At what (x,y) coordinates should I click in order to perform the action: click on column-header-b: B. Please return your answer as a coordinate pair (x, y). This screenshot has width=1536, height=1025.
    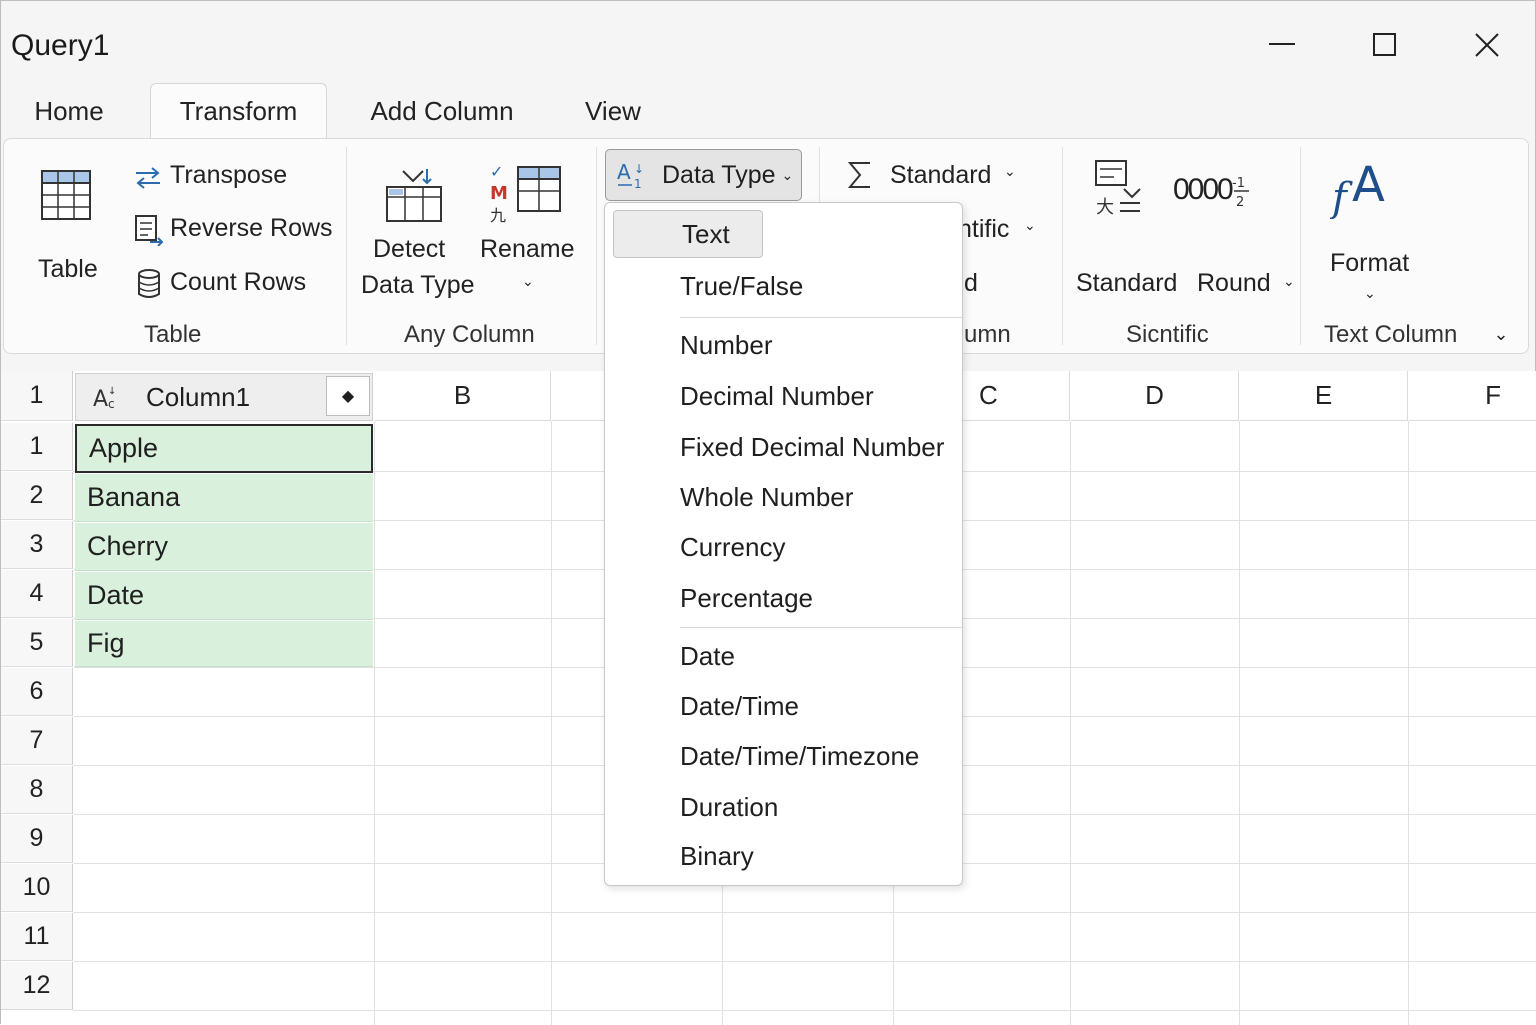
    Looking at the image, I should click on (463, 396).